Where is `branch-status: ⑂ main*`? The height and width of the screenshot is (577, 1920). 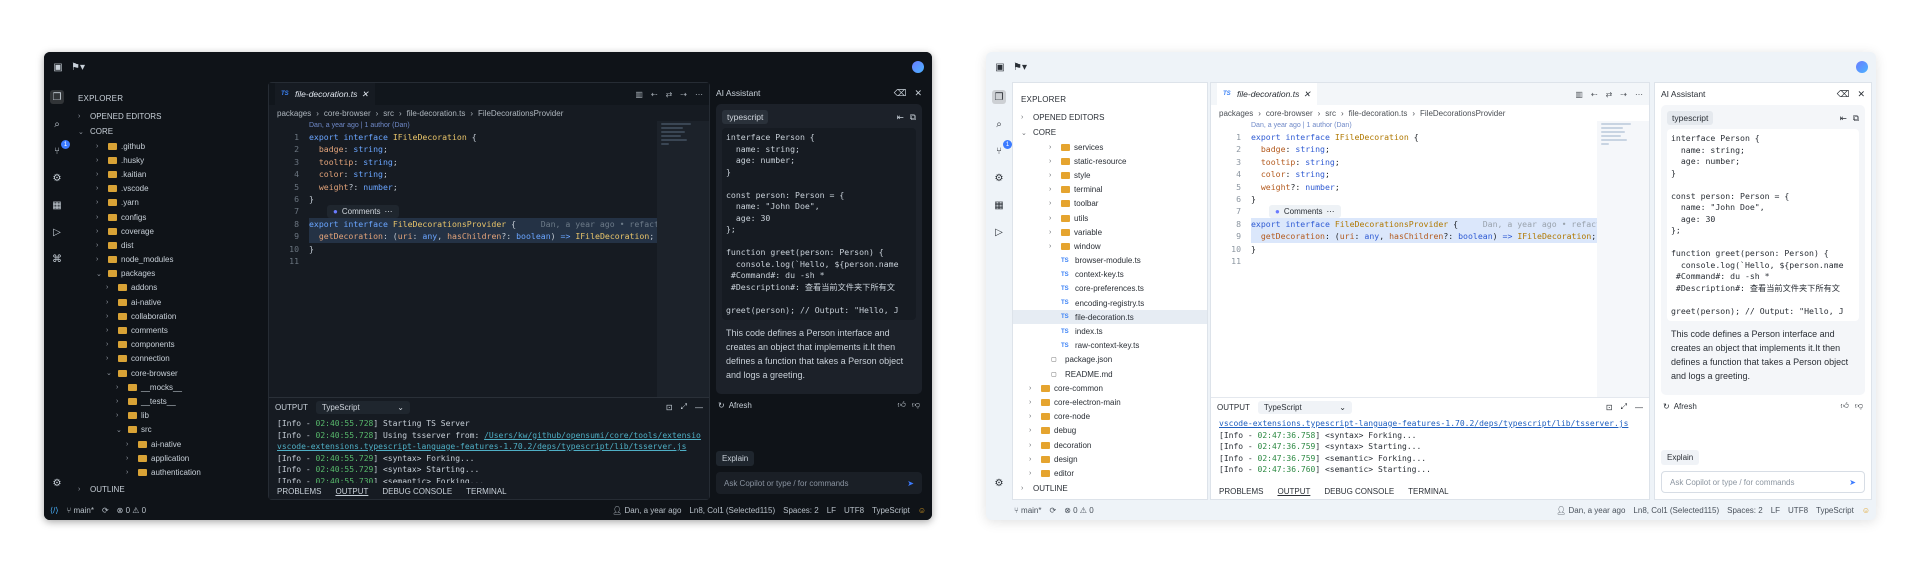
branch-status: ⑂ main* is located at coordinates (1027, 510).